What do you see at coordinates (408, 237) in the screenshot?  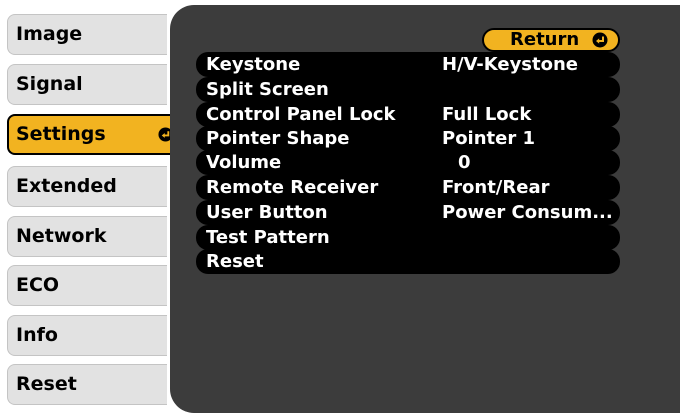 I see `menu-row-test-pattern: Test Pattern` at bounding box center [408, 237].